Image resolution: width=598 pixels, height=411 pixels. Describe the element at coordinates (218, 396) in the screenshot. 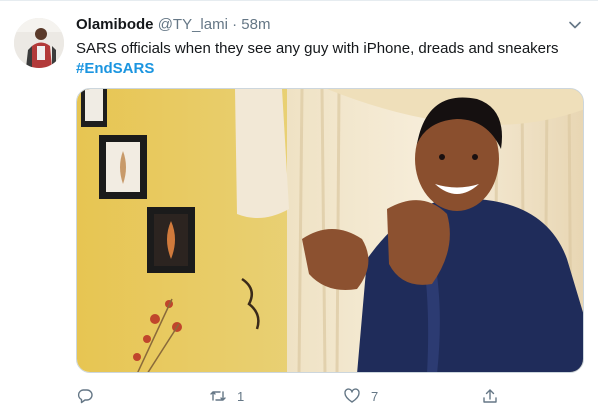

I see `retweet-icon` at that location.